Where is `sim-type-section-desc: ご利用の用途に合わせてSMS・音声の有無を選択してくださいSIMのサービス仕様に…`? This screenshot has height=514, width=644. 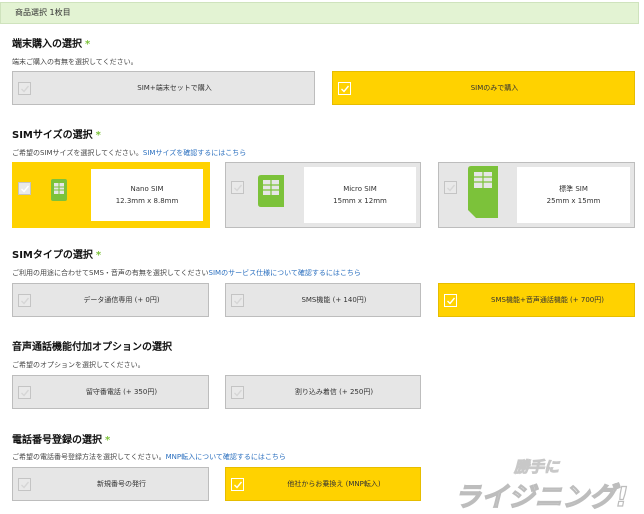
sim-type-section-desc: ご利用の用途に合わせてSMS・音声の有無を選択してくださいSIMのサービス仕様に… is located at coordinates (186, 273).